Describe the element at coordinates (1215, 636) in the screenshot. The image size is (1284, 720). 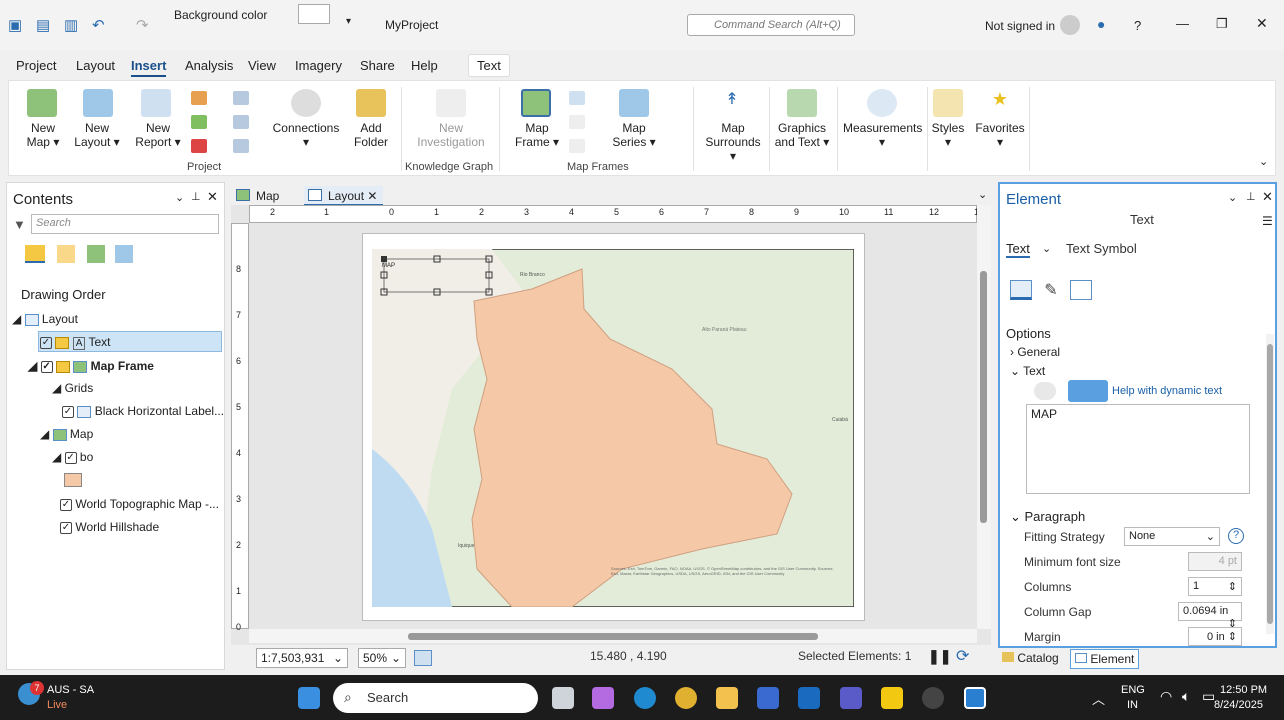
I see `margin-input: 0 in ⇕` at that location.